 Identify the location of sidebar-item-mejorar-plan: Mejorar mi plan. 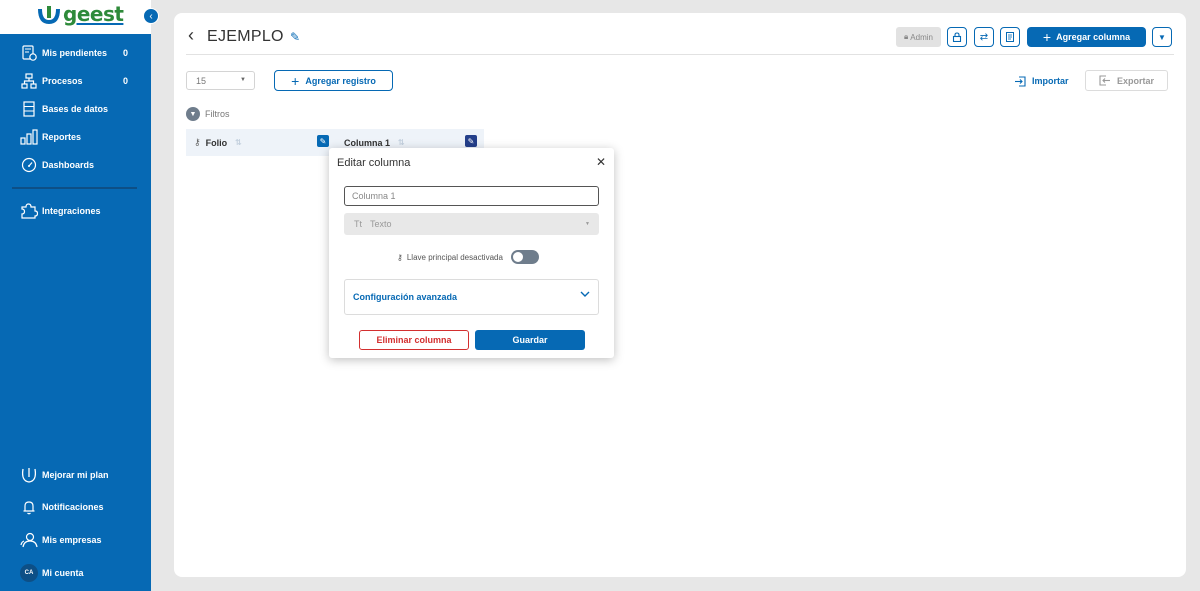
(75, 475).